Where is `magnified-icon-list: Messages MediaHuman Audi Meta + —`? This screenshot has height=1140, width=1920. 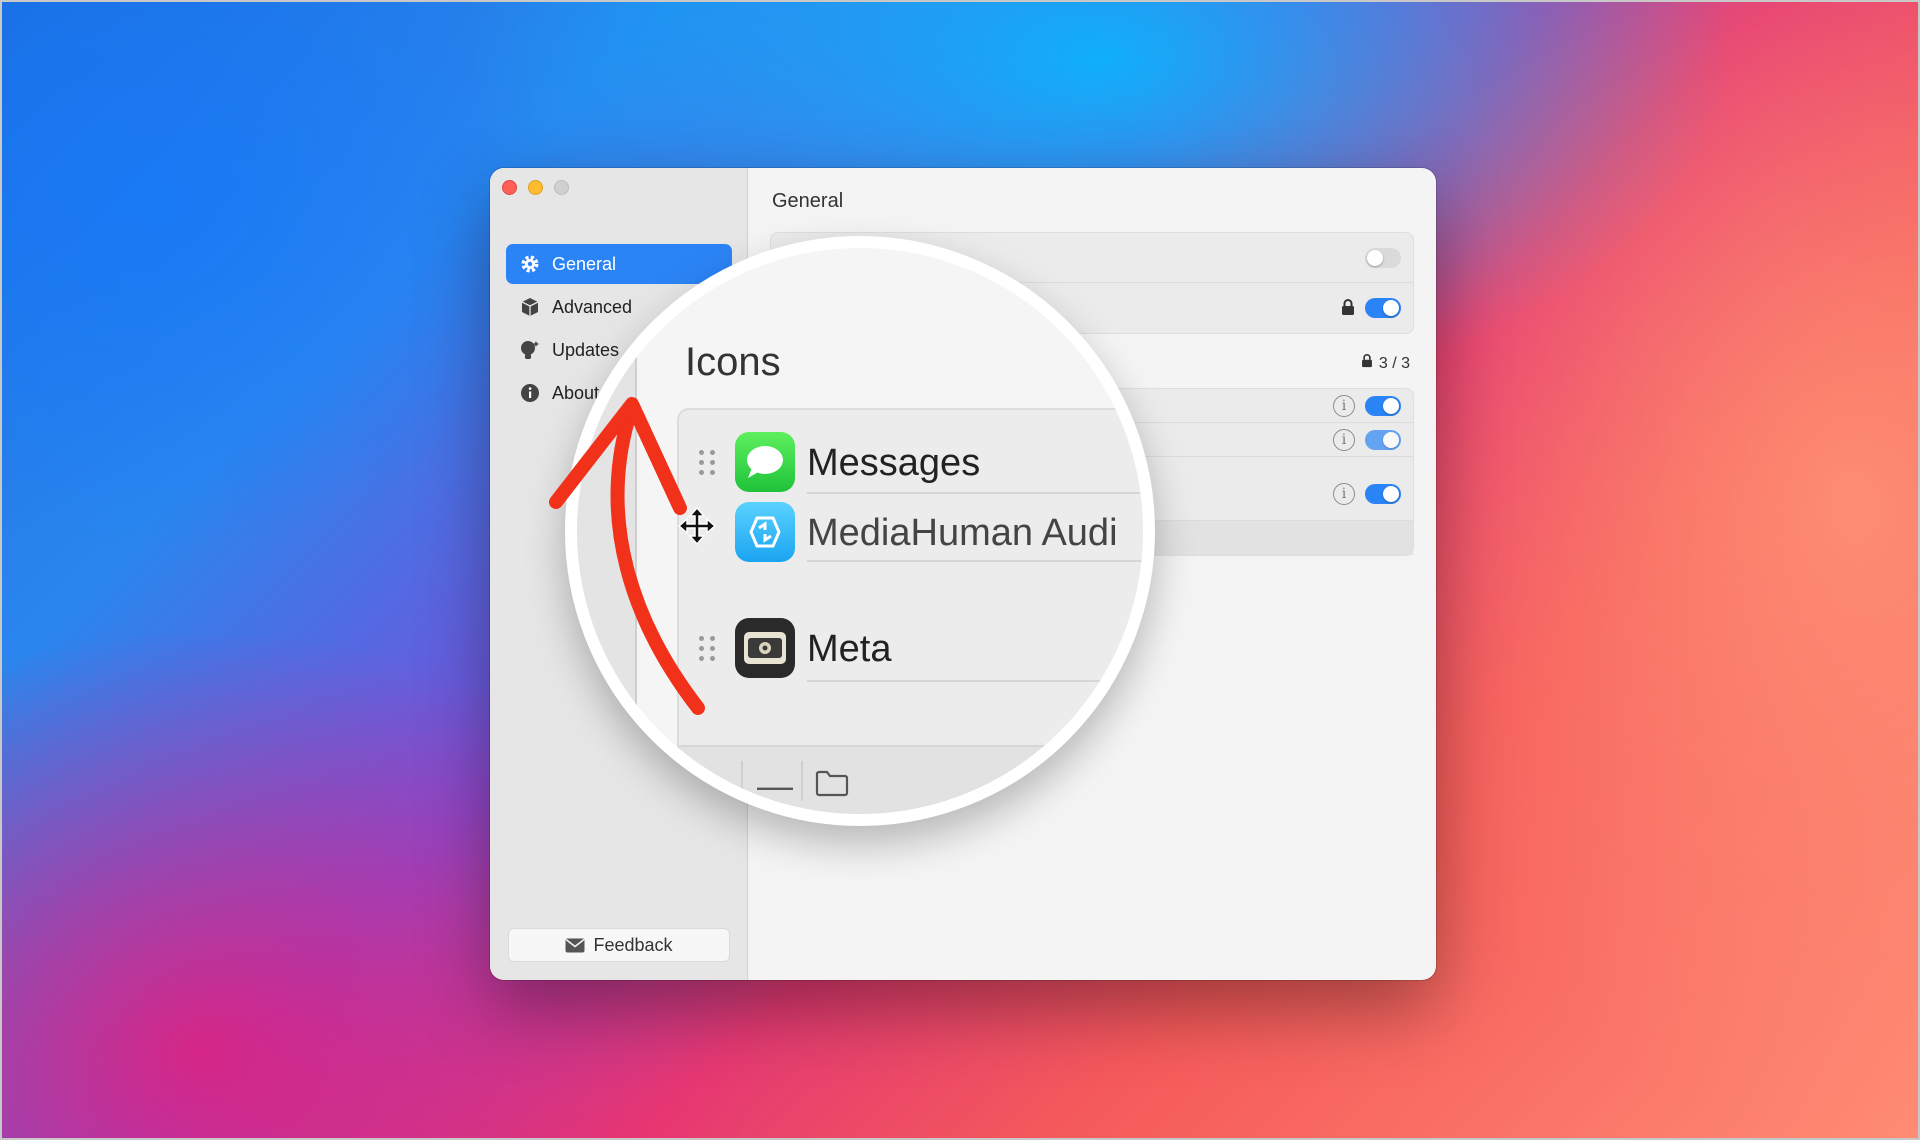
magnified-icon-list: Messages MediaHuman Audi Meta + — is located at coordinates (910, 611).